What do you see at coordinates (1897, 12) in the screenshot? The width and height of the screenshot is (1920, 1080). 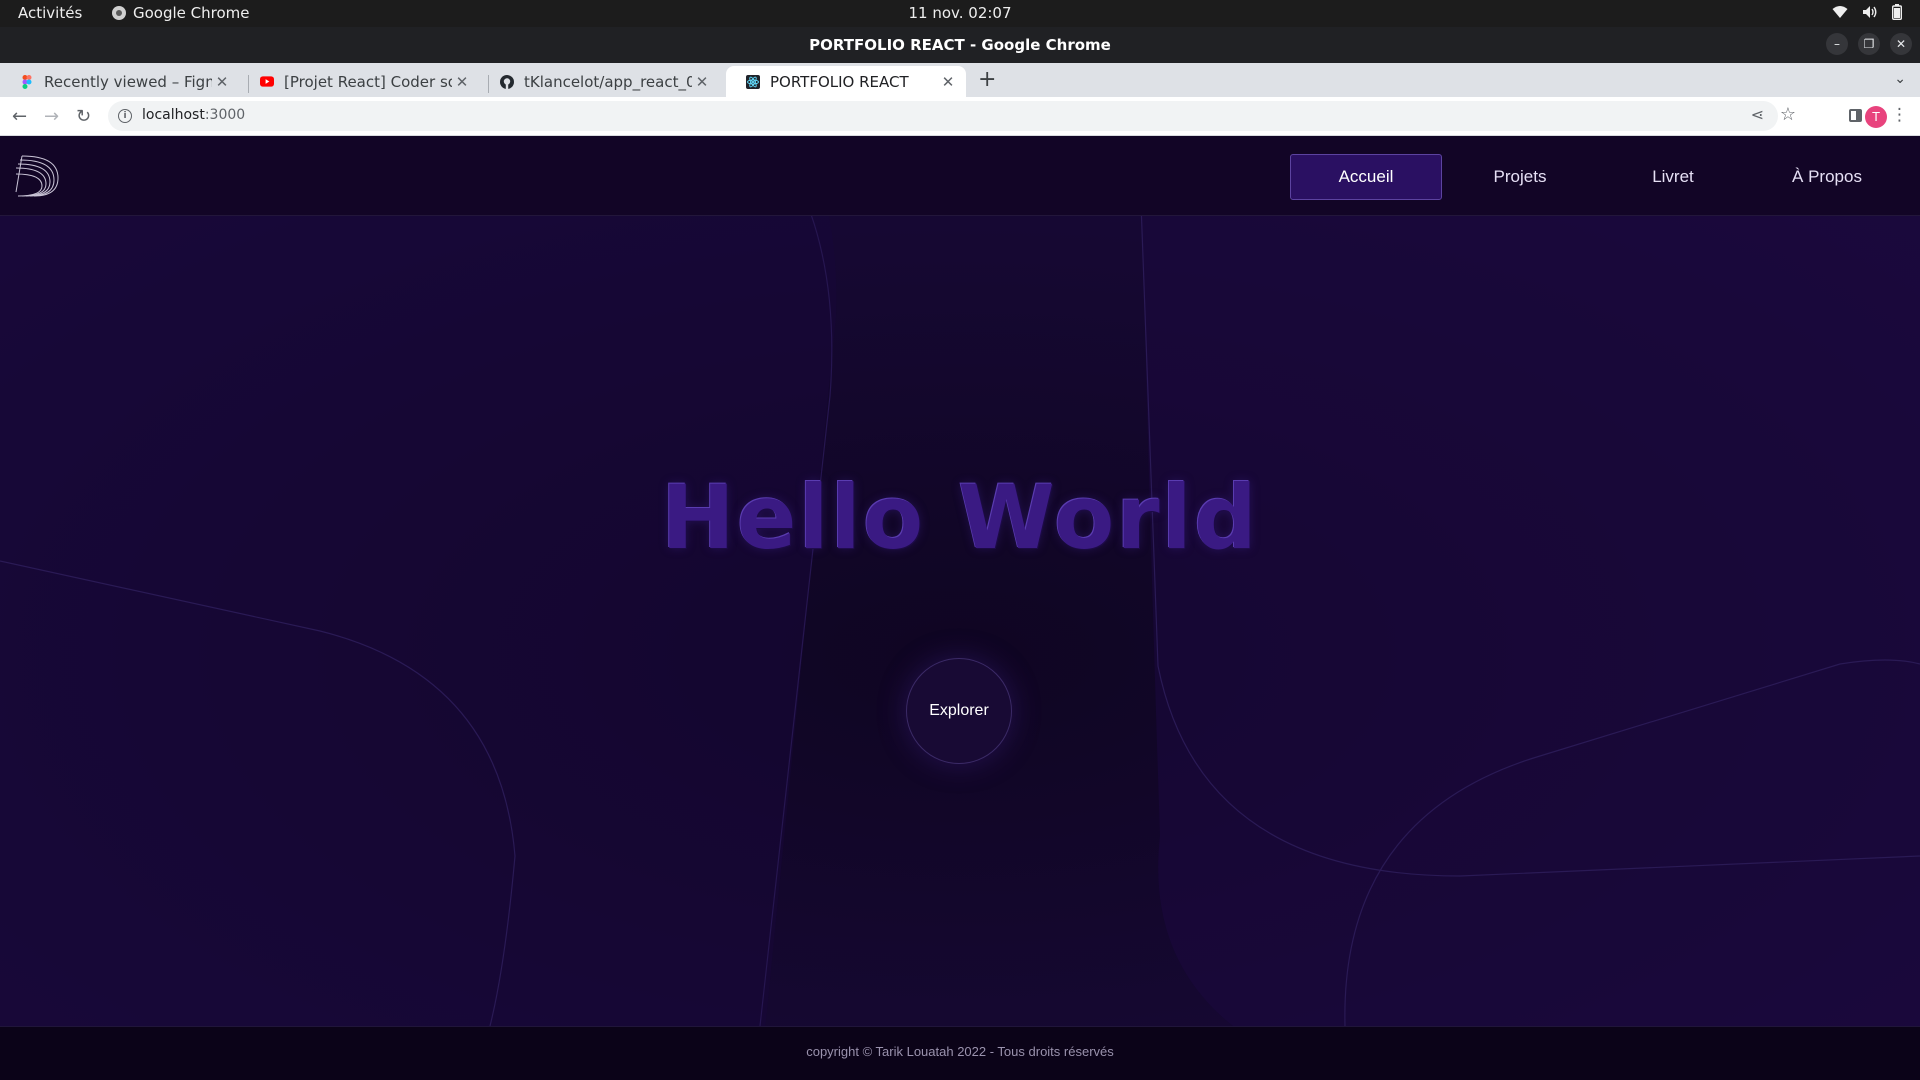 I see `battery-icon` at bounding box center [1897, 12].